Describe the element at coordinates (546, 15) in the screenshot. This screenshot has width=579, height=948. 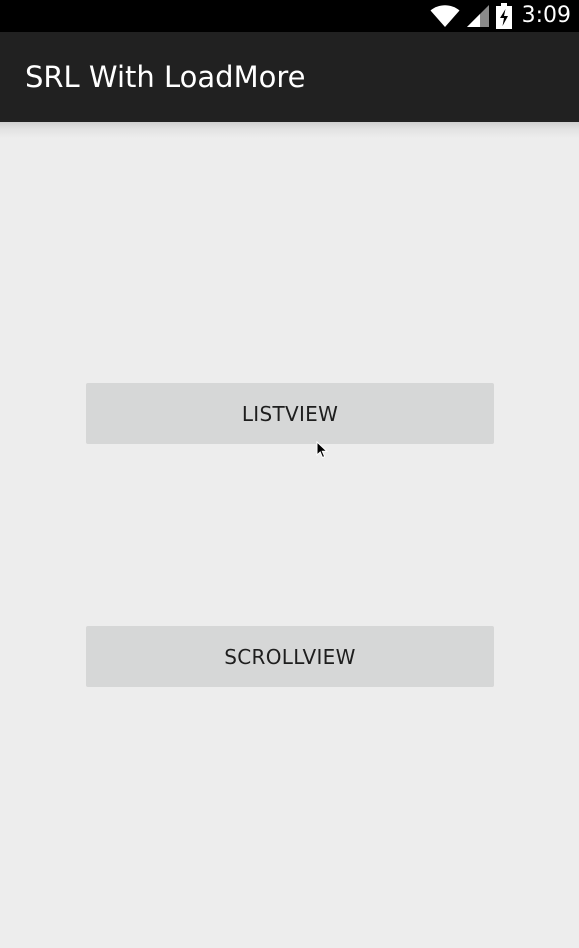
I see `status-clock: 3:09` at that location.